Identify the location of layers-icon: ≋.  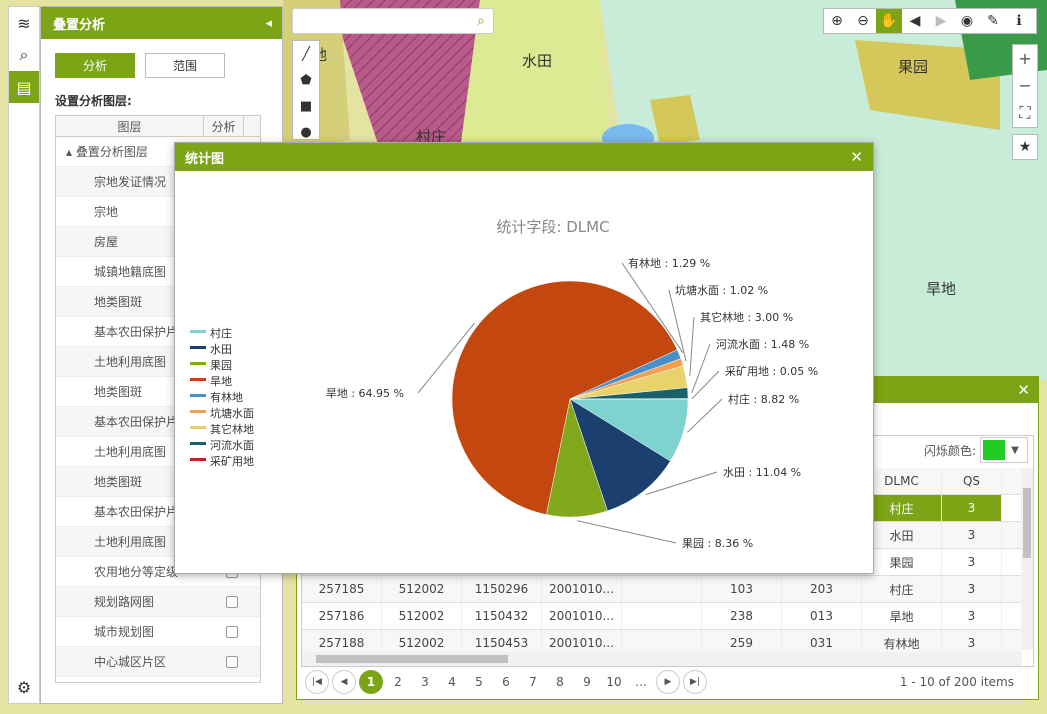
(24, 23).